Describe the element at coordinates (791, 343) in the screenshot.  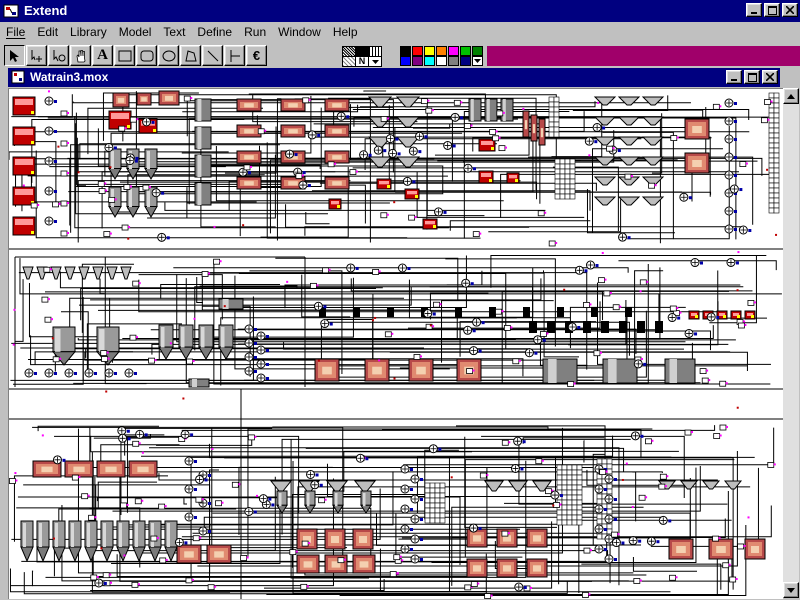
I see `vertical-scrollbar` at that location.